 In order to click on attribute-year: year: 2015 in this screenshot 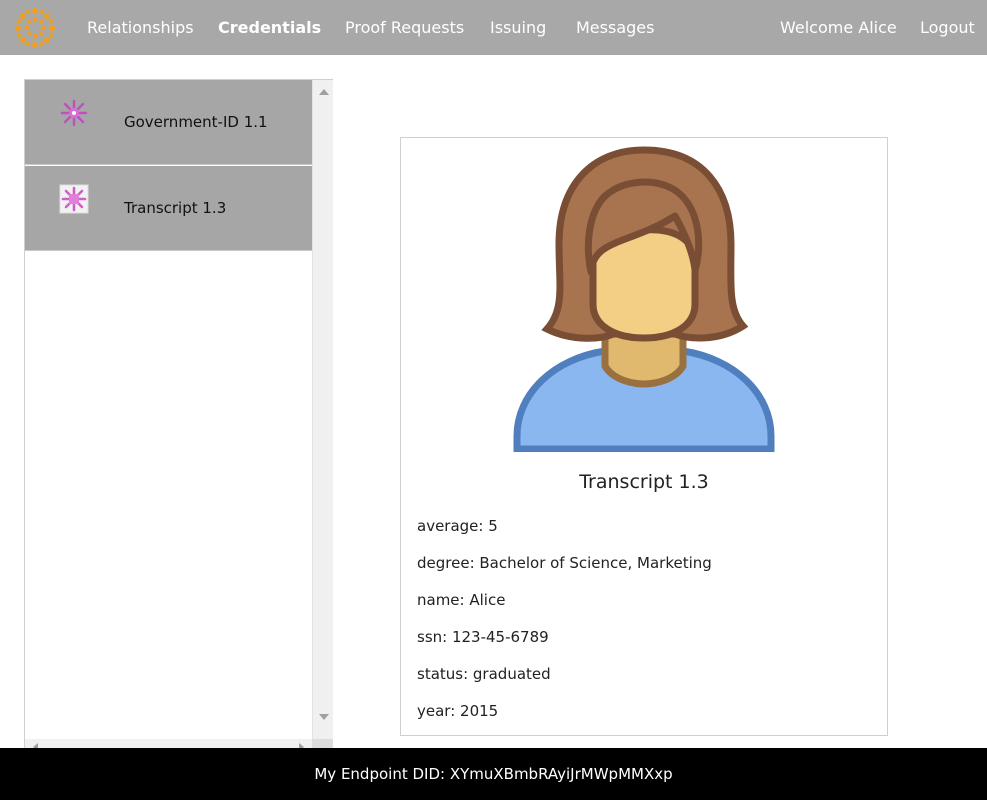, I will do `click(458, 711)`.